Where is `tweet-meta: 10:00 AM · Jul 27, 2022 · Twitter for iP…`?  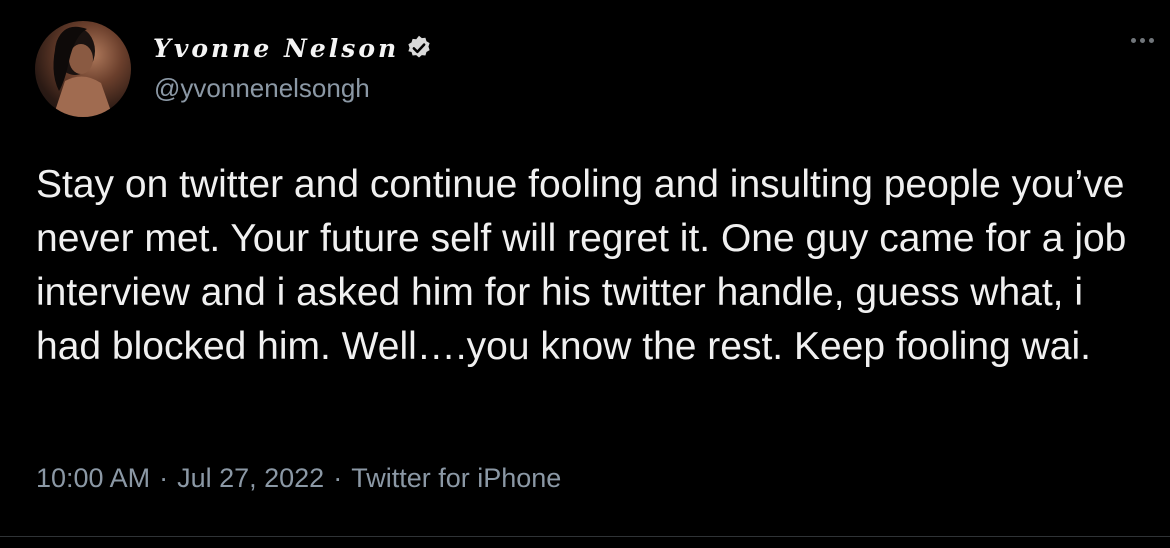 tweet-meta: 10:00 AM · Jul 27, 2022 · Twitter for iP… is located at coordinates (298, 478).